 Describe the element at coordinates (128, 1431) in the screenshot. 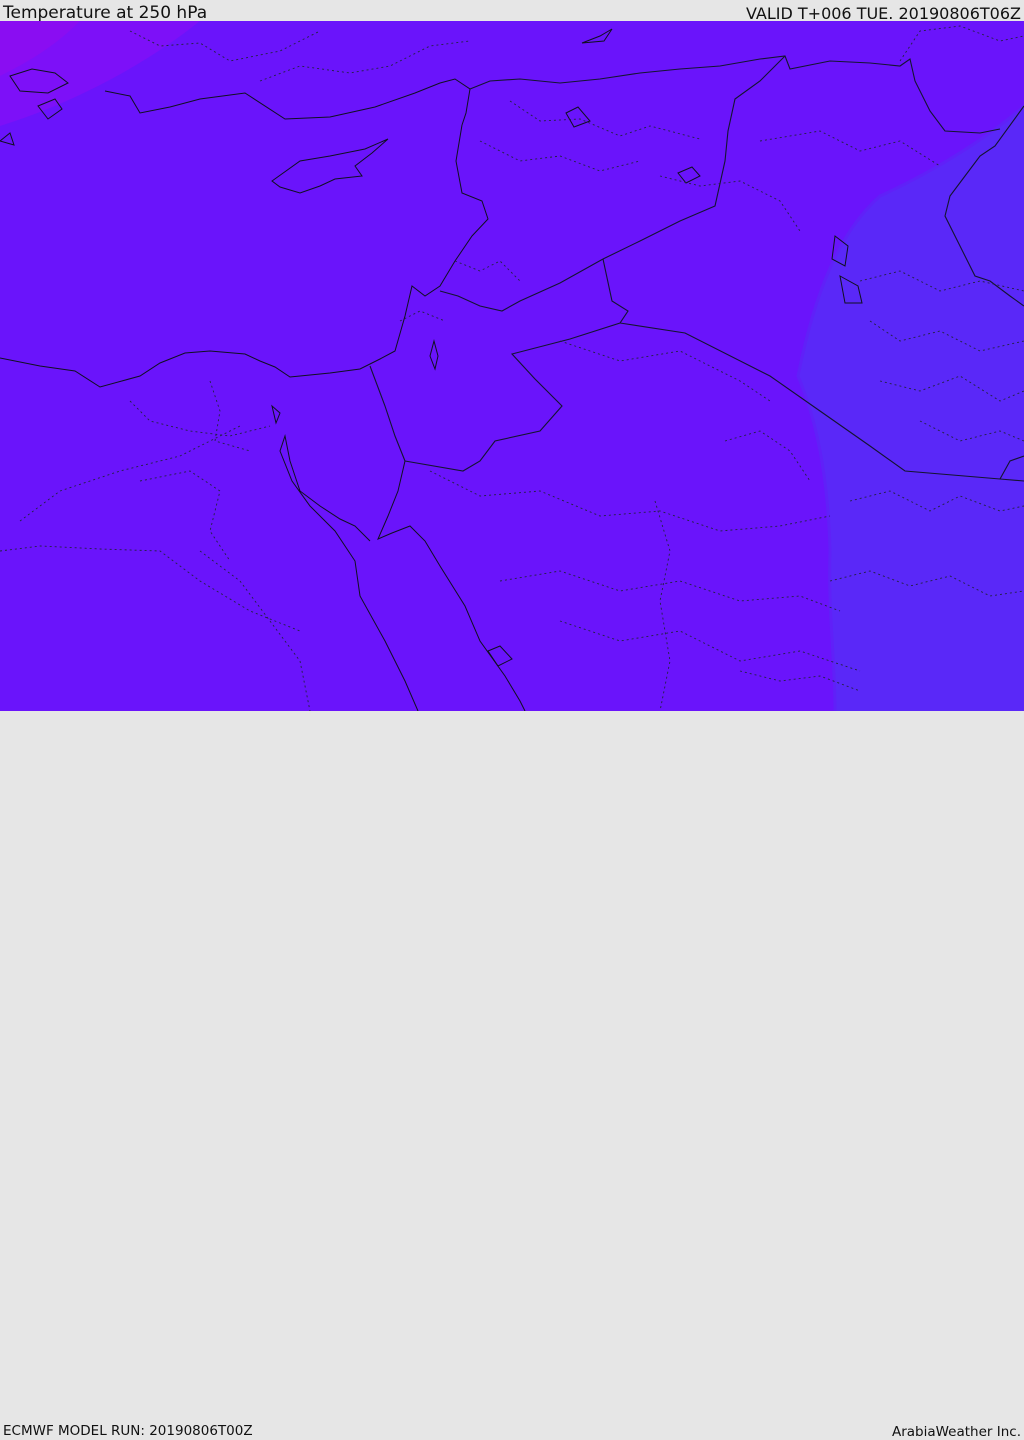

I see `model-run: ECMWF MODEL RUN: 20190806T00Z` at that location.